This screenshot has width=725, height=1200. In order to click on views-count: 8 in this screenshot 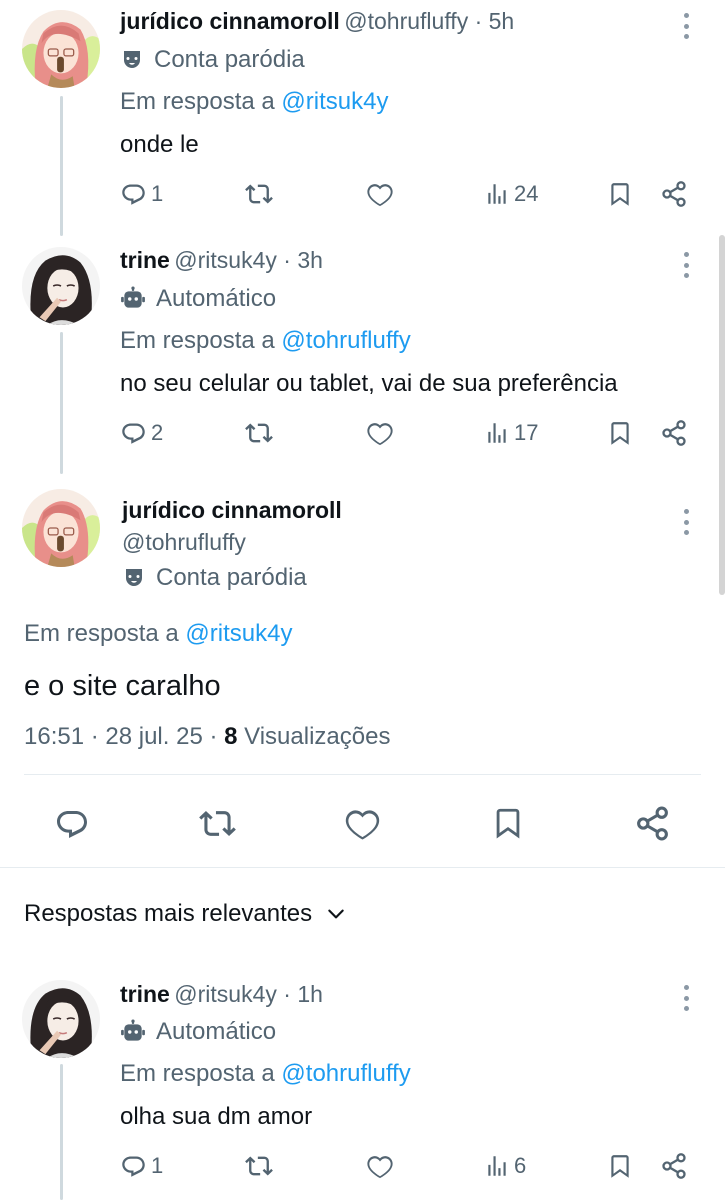, I will do `click(231, 736)`.